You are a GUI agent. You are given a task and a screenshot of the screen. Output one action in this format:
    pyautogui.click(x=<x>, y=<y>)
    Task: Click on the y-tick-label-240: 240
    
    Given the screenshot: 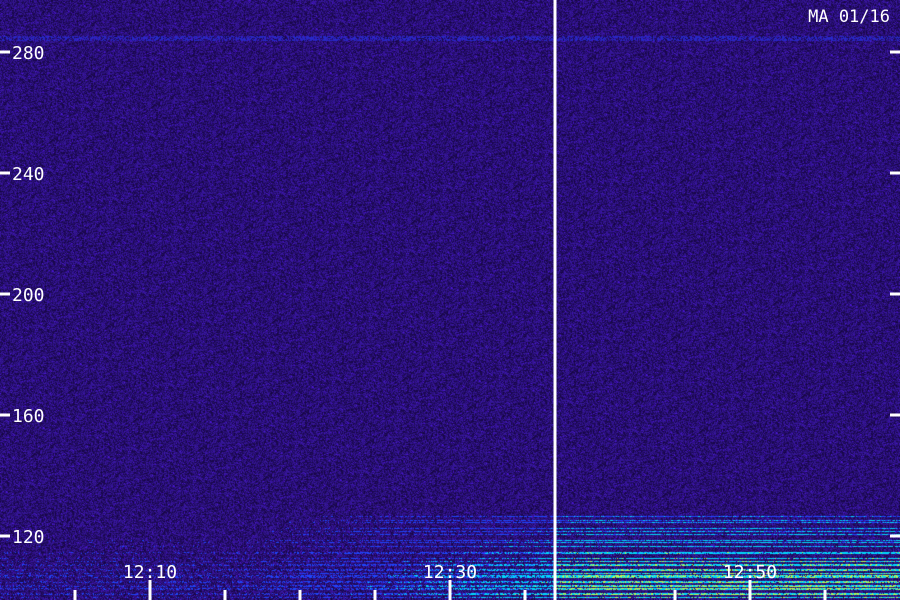 What is the action you would take?
    pyautogui.click(x=28, y=174)
    